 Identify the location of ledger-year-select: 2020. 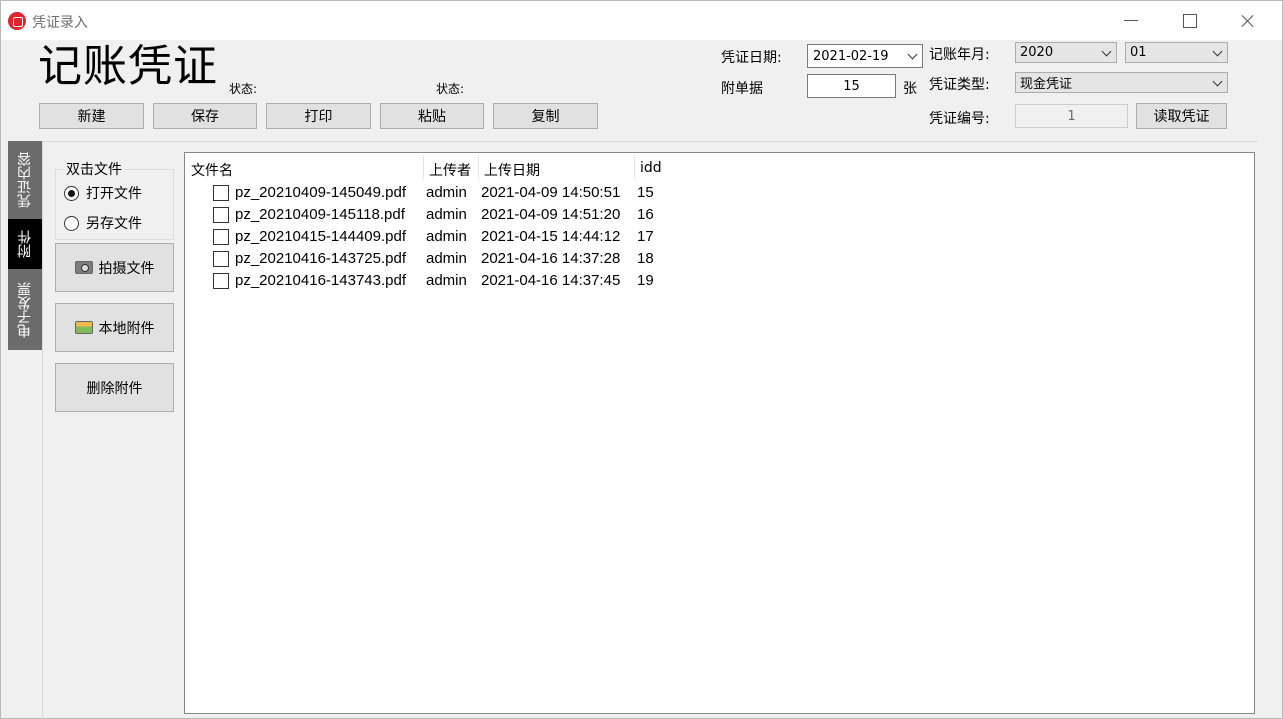
(1066, 52).